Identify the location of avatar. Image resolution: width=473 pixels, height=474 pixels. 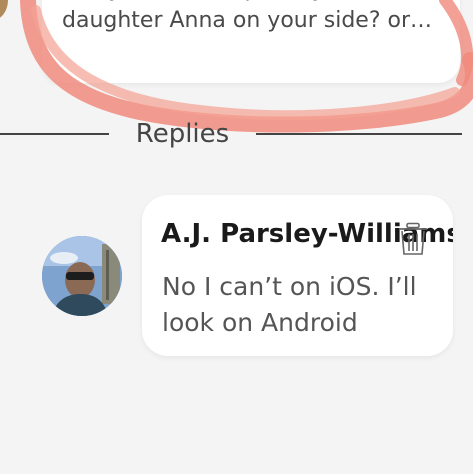
(82, 276).